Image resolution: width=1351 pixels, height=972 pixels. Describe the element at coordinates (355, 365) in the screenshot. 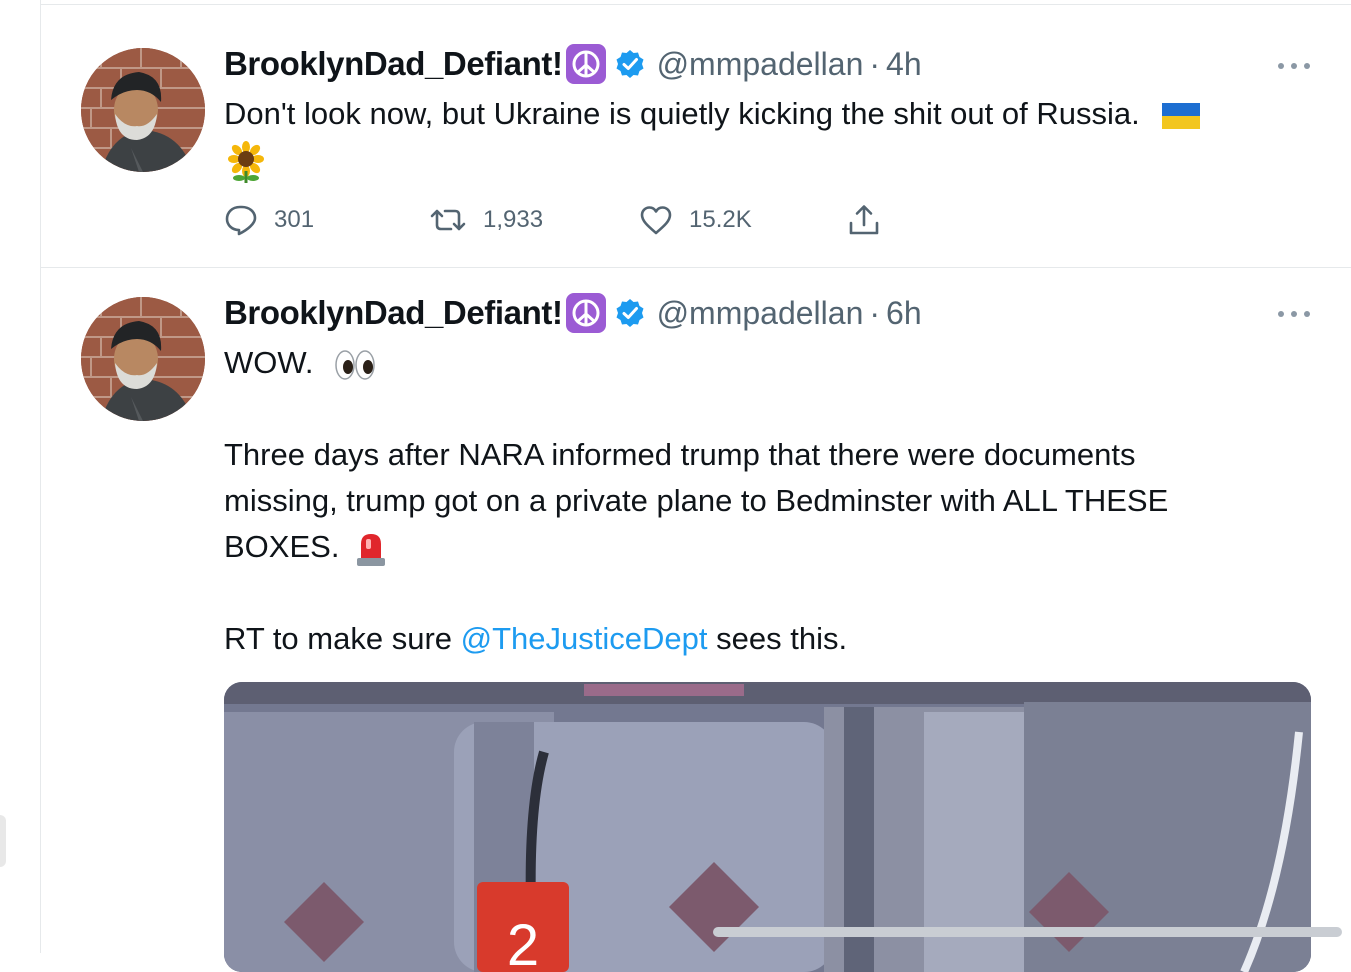

I see `eyes-icon` at that location.